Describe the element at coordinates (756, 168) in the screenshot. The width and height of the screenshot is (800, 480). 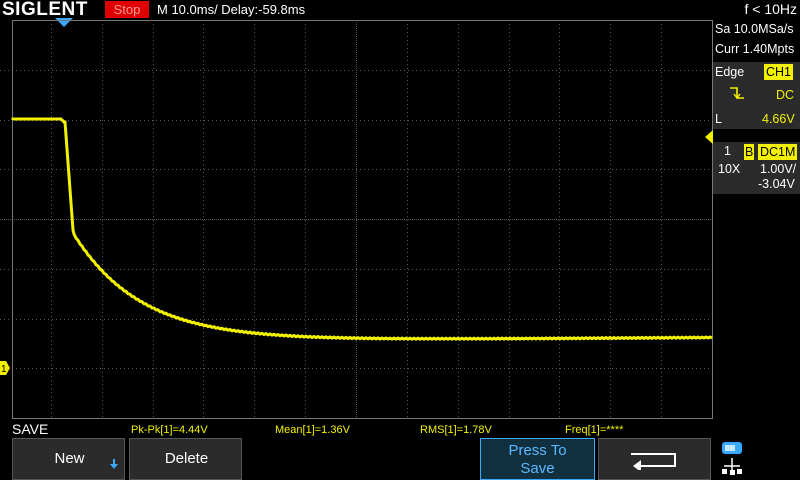
I see `channel-1-panel: 1 B DC1M 10X 1.00V/ -3.04V` at that location.